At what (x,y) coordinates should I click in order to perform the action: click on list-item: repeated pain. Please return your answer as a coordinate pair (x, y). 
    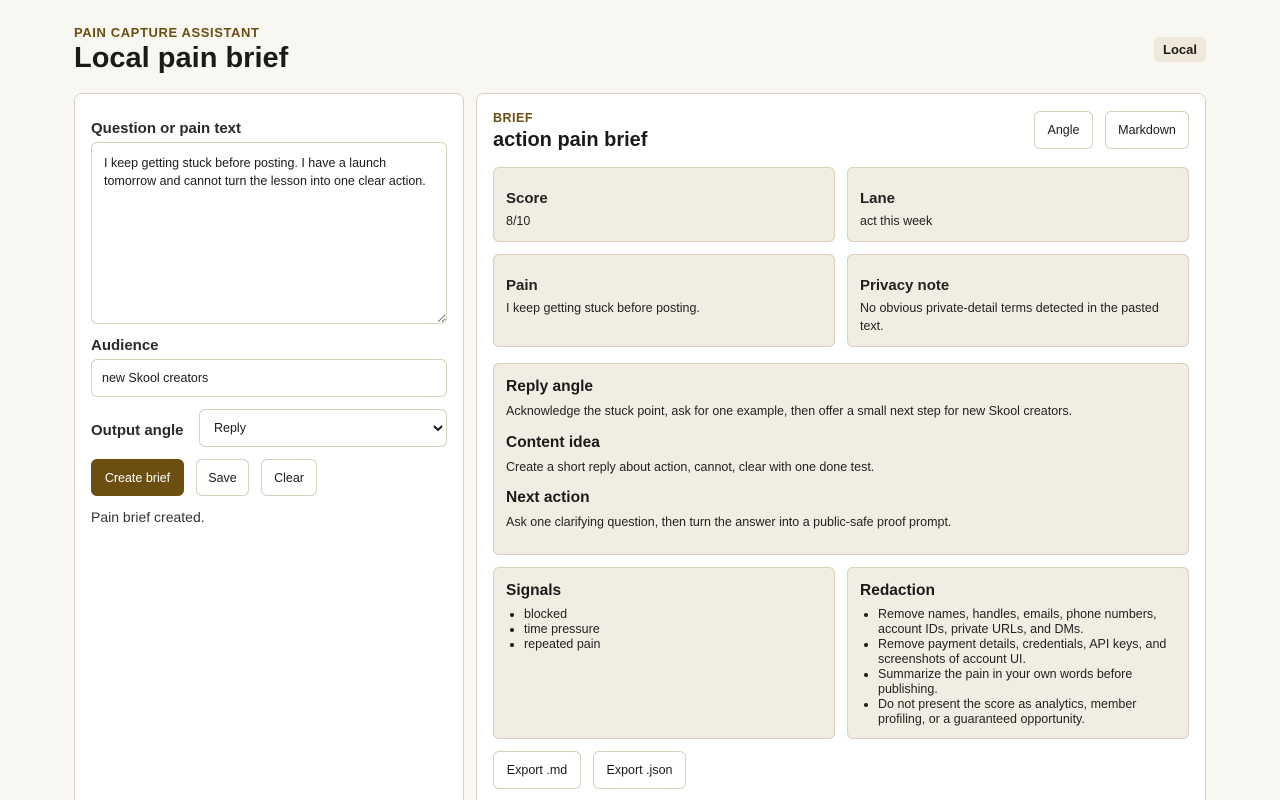
    Looking at the image, I should click on (673, 644).